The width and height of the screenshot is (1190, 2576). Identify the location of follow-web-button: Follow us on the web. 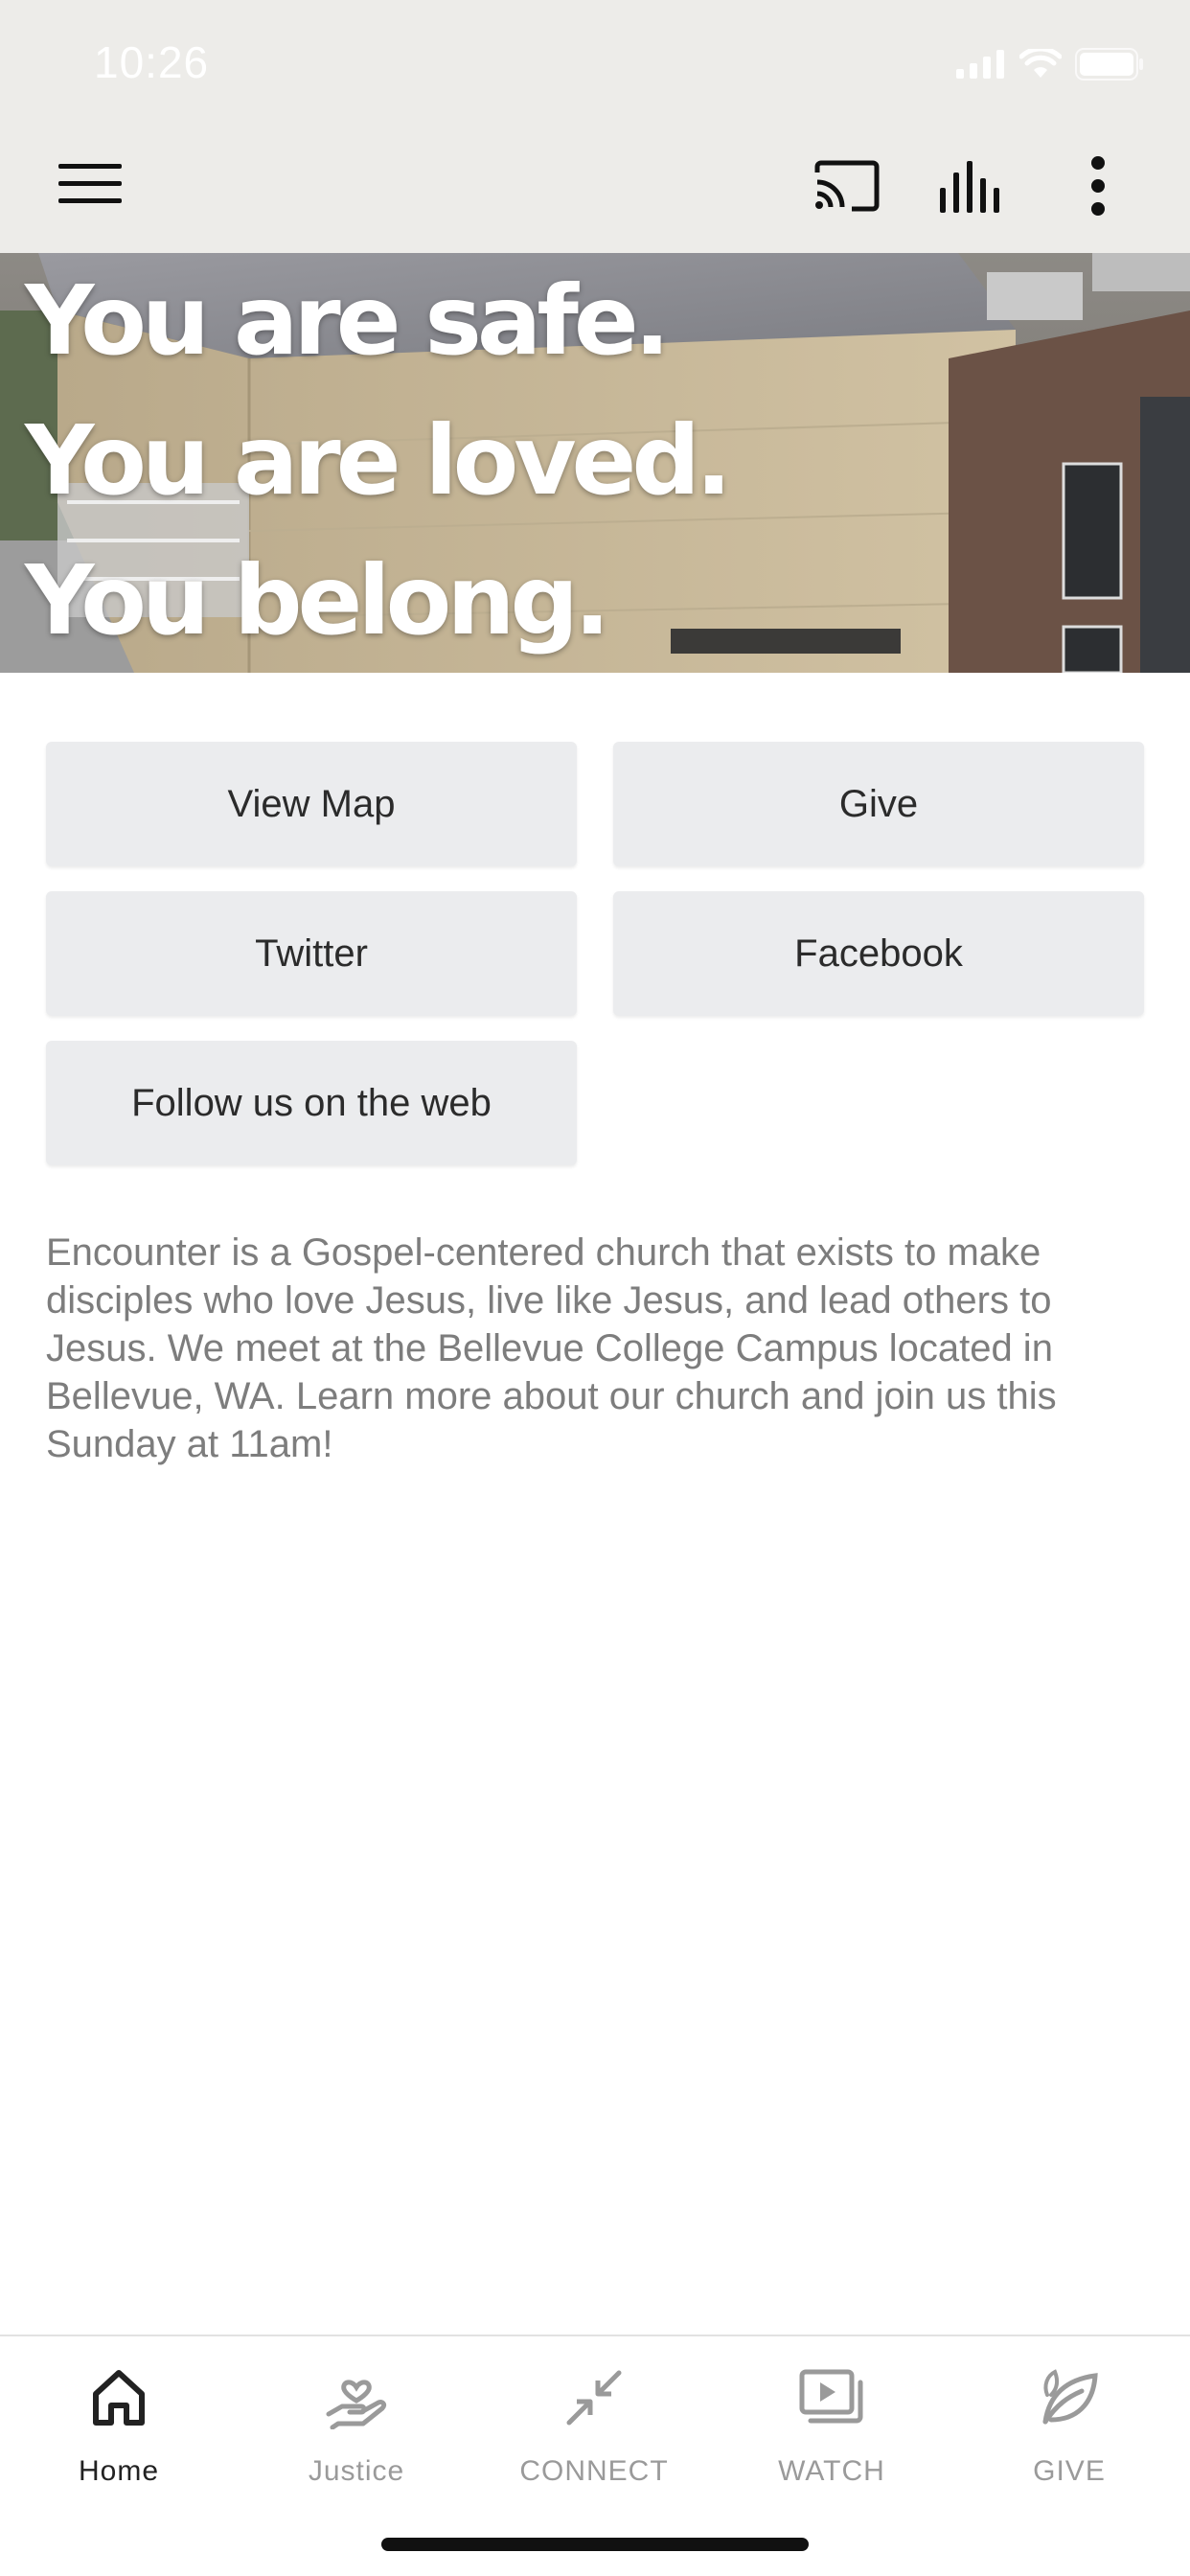
(311, 1103).